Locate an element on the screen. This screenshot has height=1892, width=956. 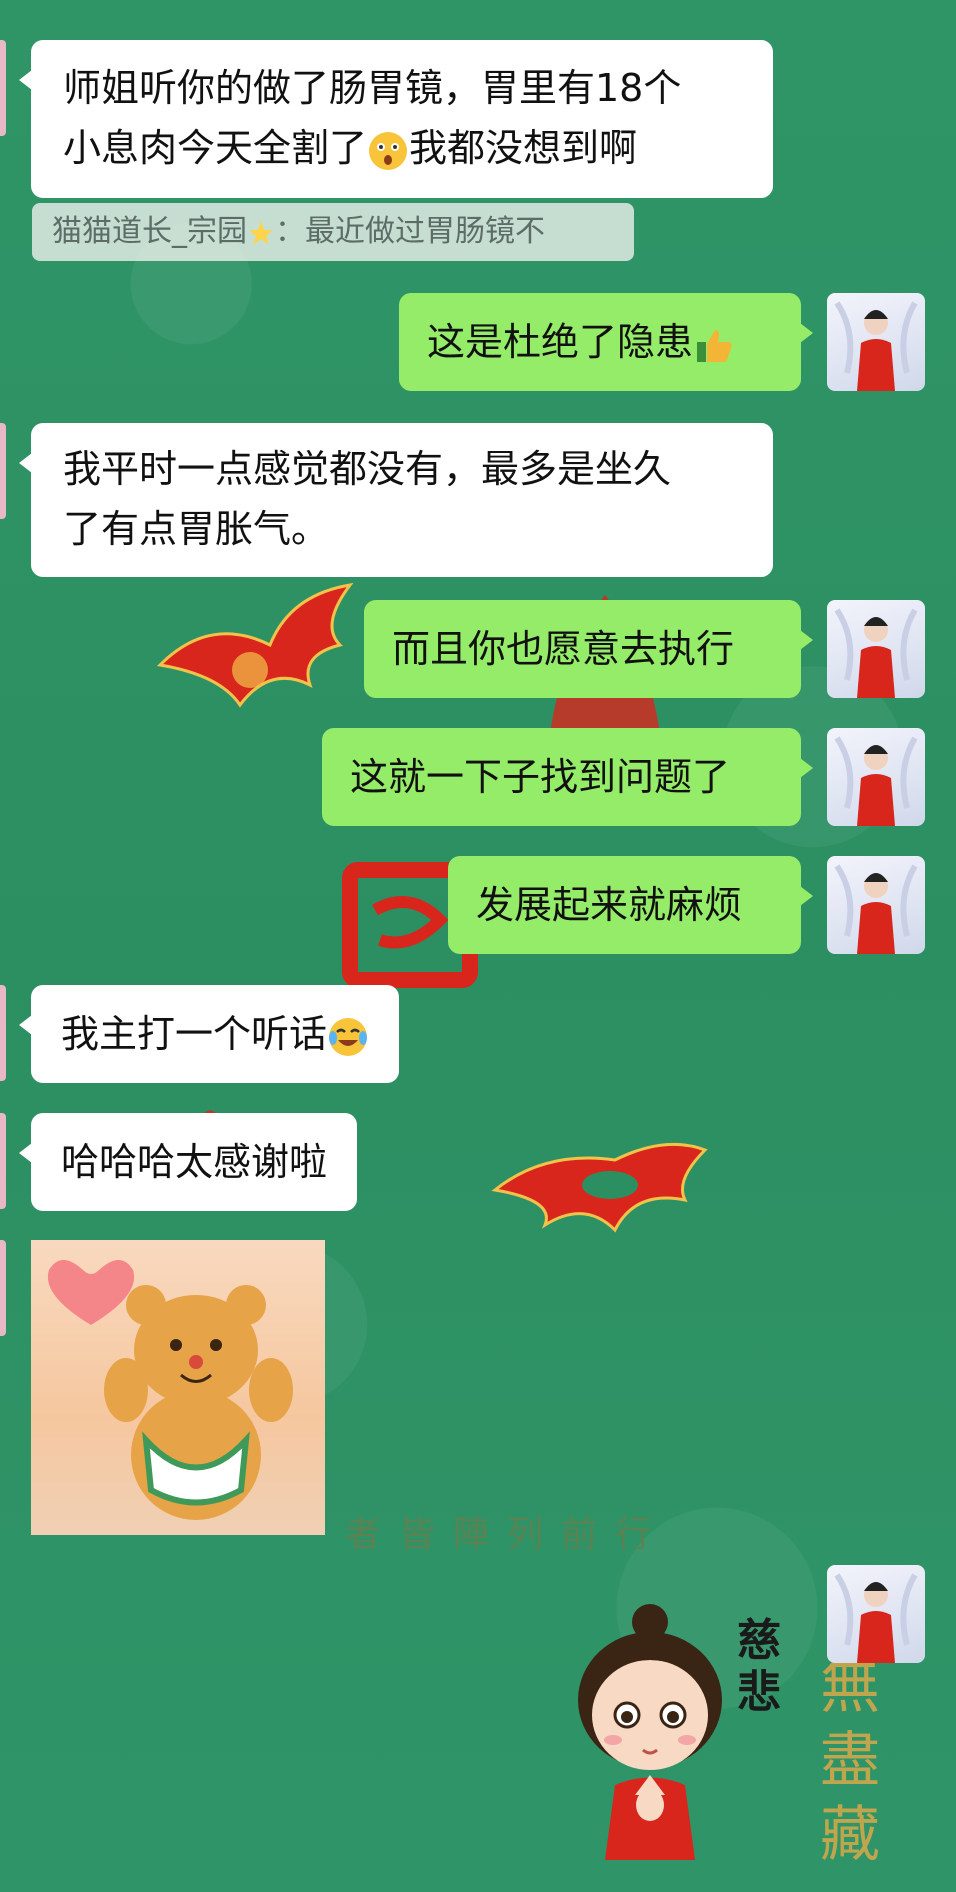
decor-red-flame-left is located at coordinates (255, 645).